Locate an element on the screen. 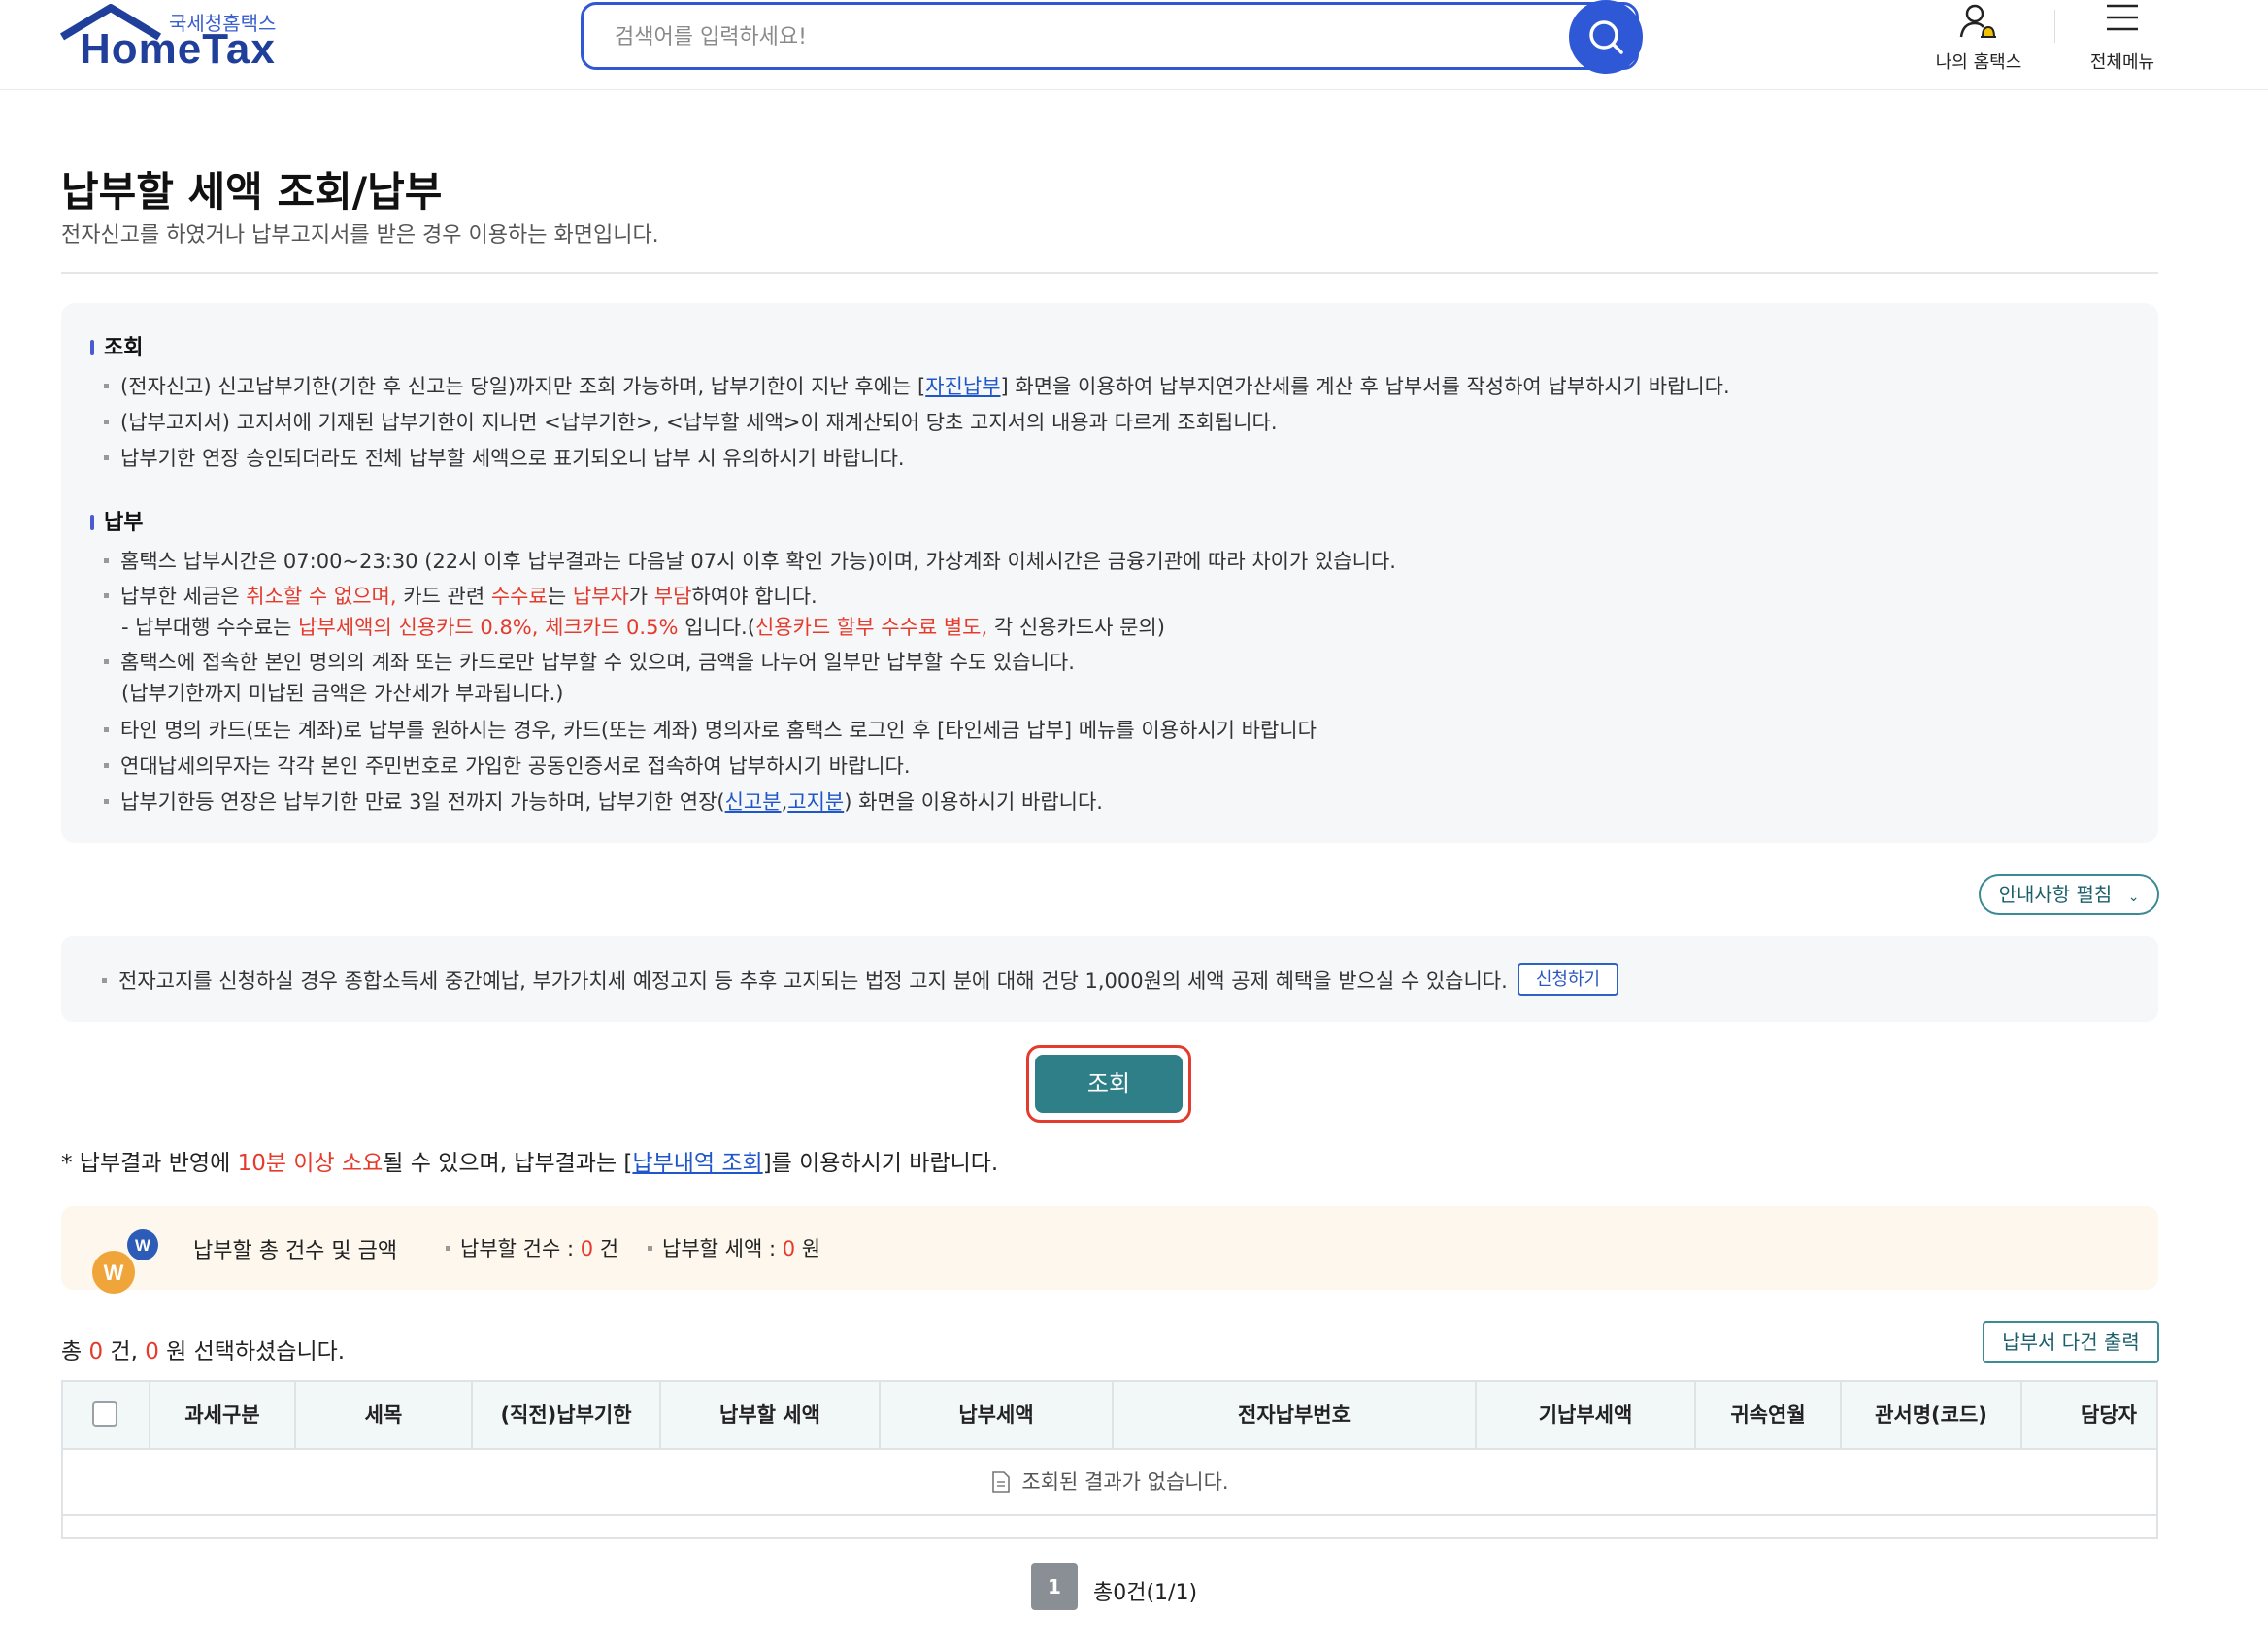 The height and width of the screenshot is (1647, 2268). search-icon is located at coordinates (1606, 37).